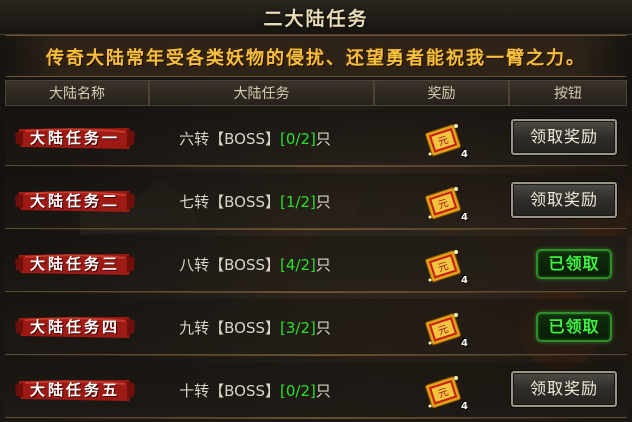 Image resolution: width=632 pixels, height=422 pixels. I want to click on task-description: 十转【BOSS】[0/2]只, so click(255, 390).